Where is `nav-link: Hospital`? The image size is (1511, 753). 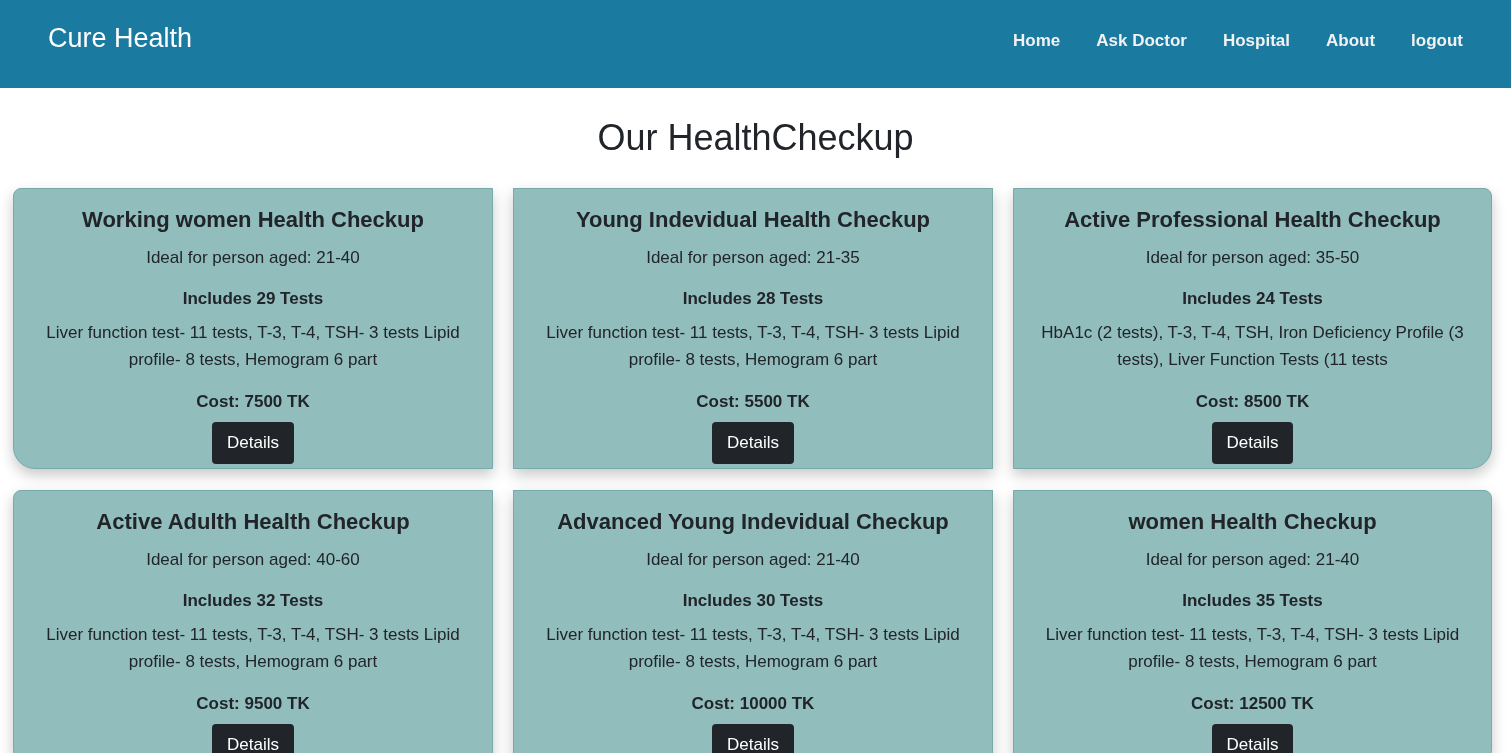
nav-link: Hospital is located at coordinates (1256, 41).